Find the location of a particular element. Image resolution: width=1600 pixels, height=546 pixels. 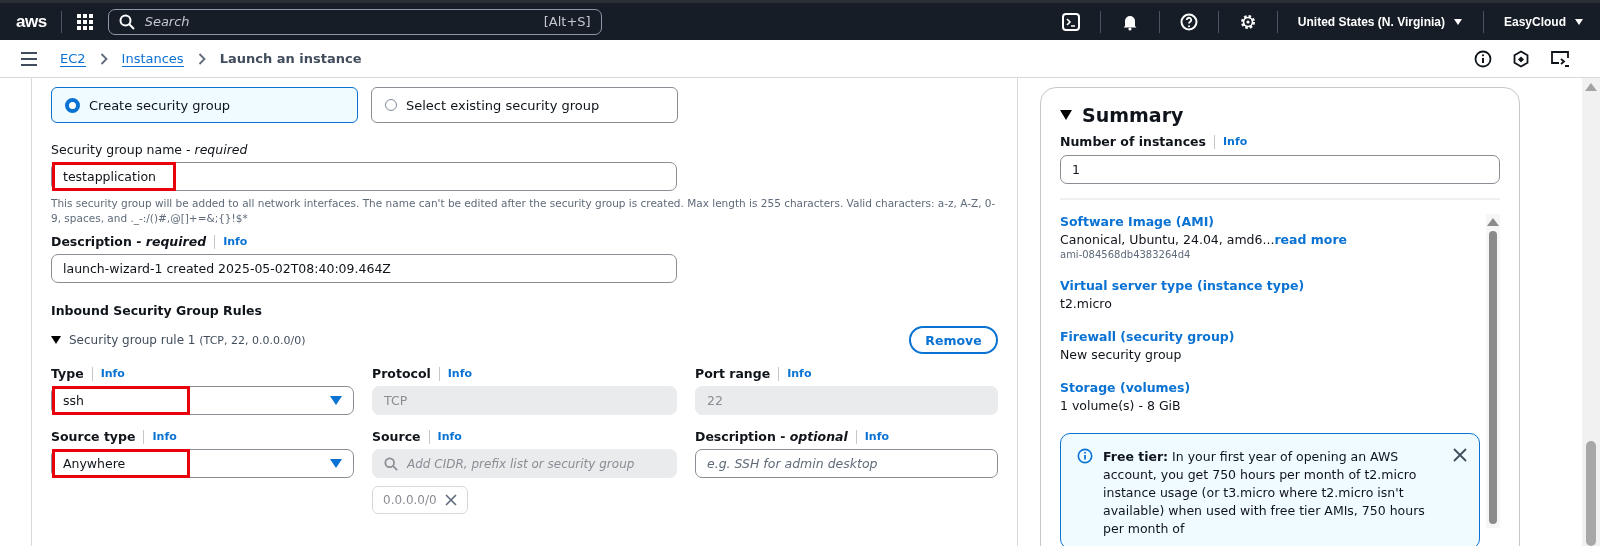

summary-value: t2.micro is located at coordinates (1086, 303).